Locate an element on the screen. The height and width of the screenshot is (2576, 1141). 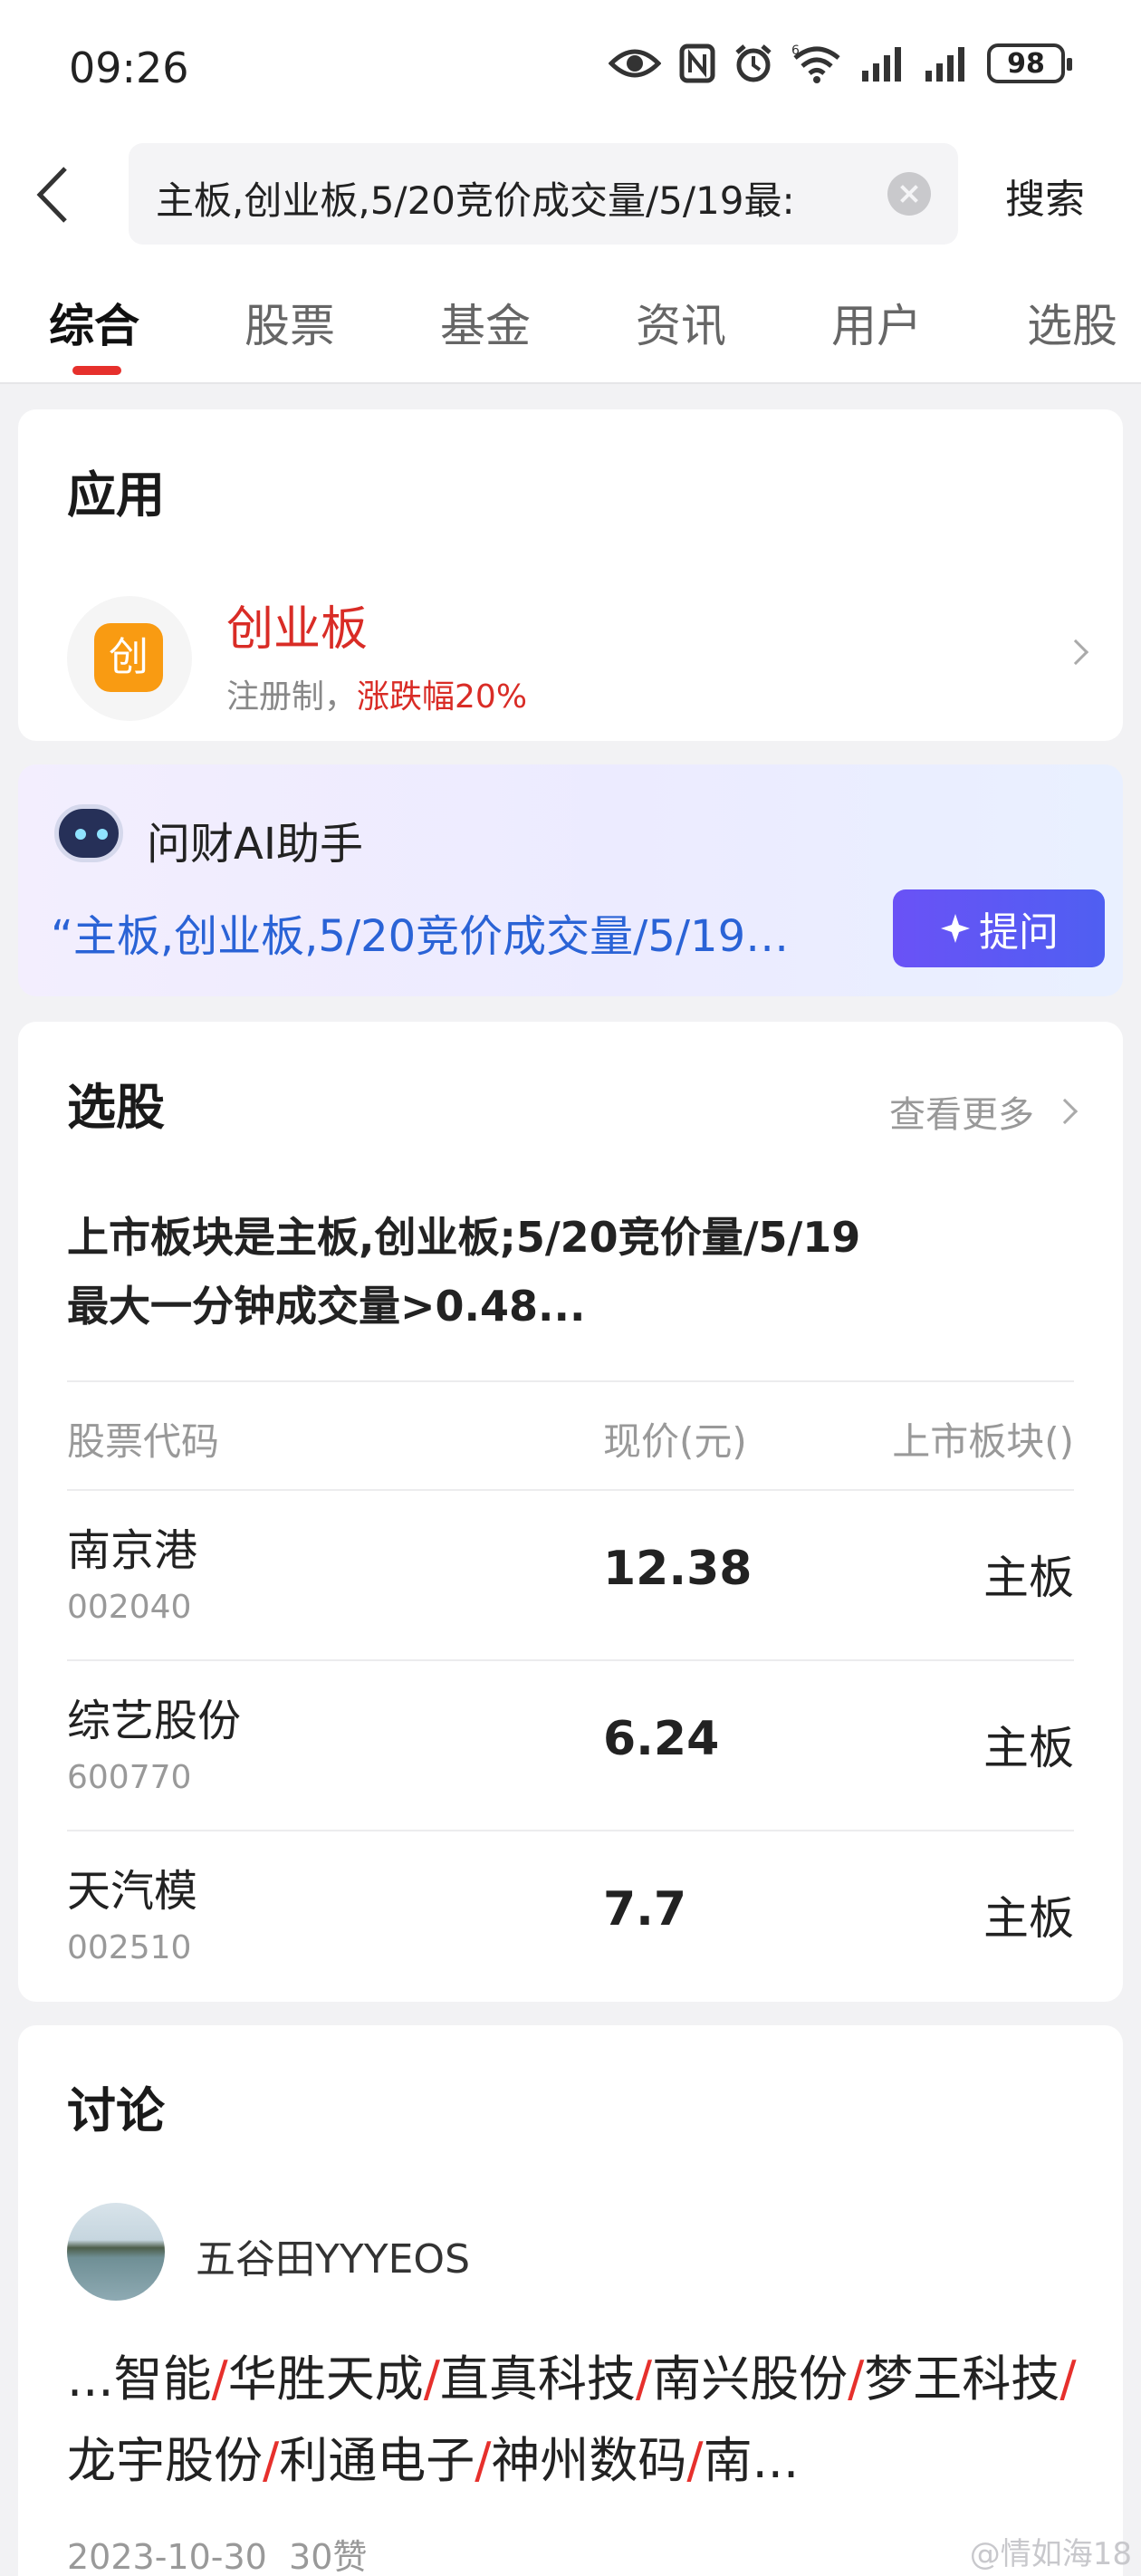
app-desc-prefix: 注册制， is located at coordinates (292, 697).